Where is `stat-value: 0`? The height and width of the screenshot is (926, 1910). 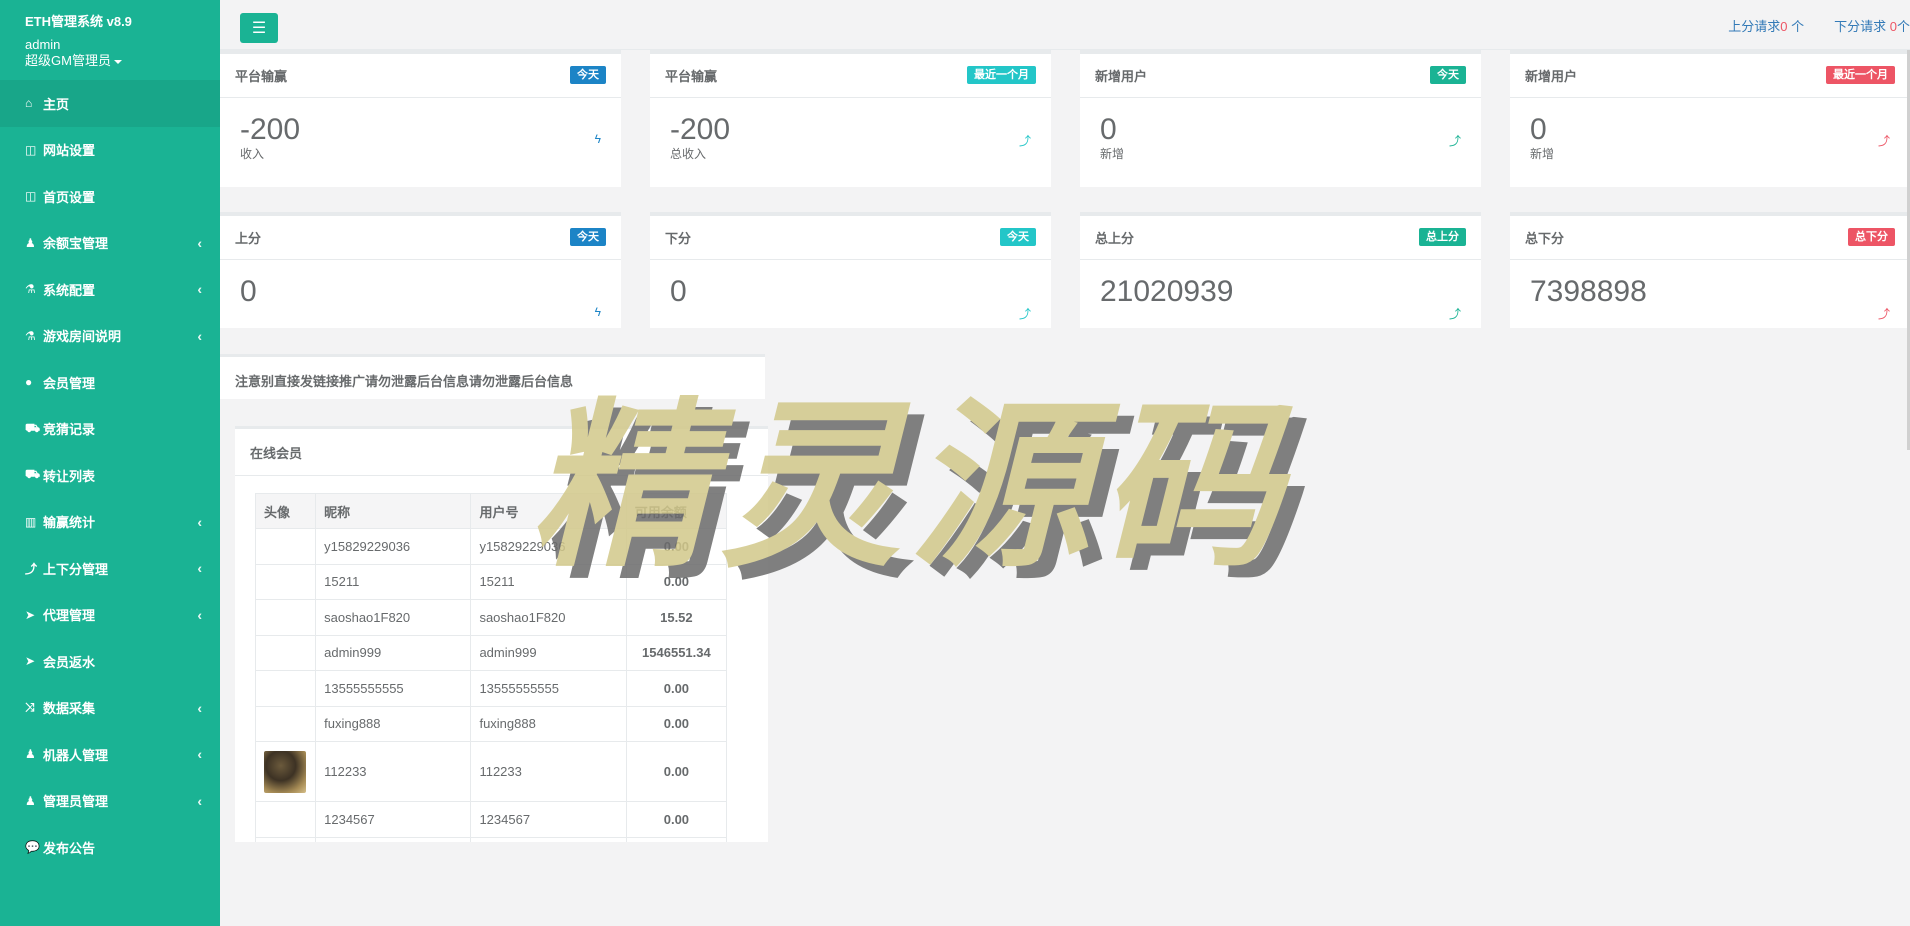
stat-value: 0 is located at coordinates (678, 291).